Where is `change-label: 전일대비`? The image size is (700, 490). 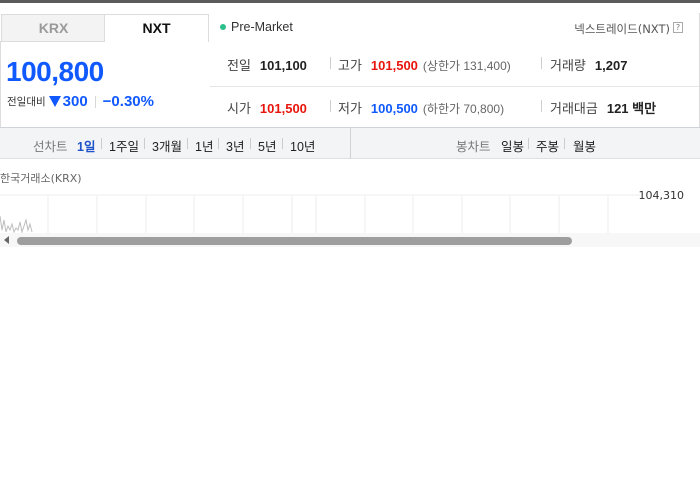 change-label: 전일대비 is located at coordinates (26, 102).